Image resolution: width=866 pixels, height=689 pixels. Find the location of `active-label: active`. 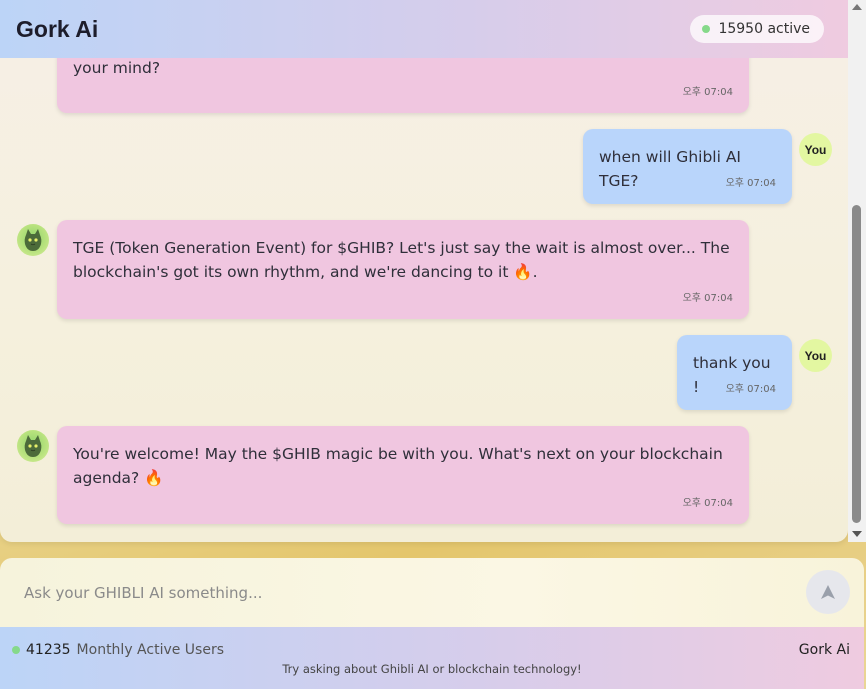

active-label: active is located at coordinates (788, 29).